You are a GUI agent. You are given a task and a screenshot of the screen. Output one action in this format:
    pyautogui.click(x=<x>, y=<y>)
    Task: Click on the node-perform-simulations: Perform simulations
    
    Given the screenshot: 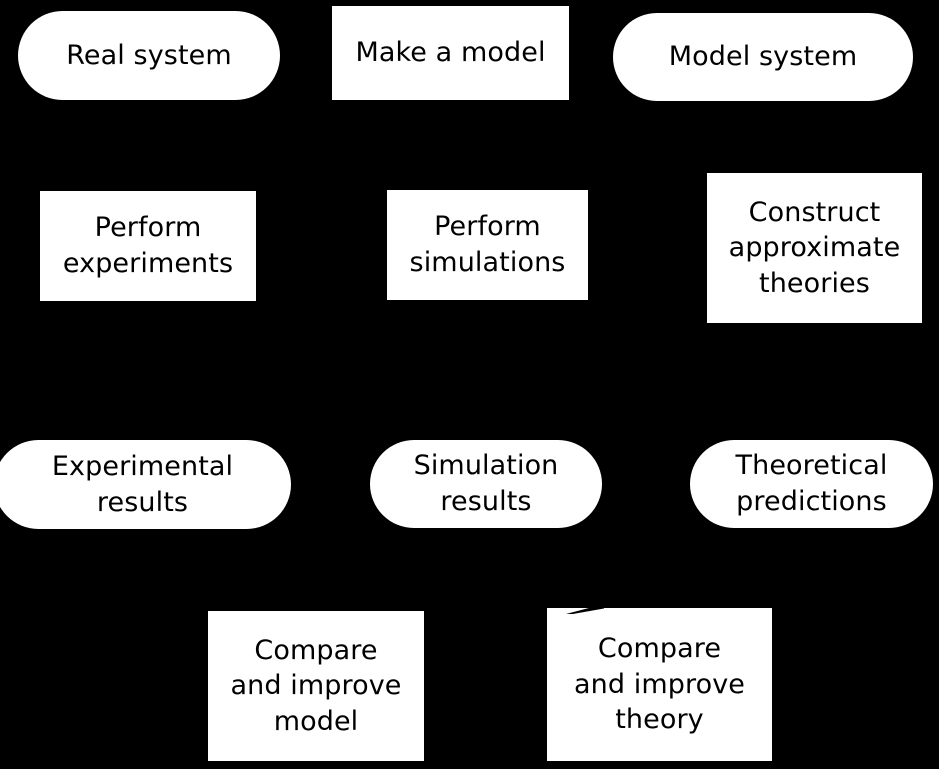 What is the action you would take?
    pyautogui.click(x=487, y=245)
    